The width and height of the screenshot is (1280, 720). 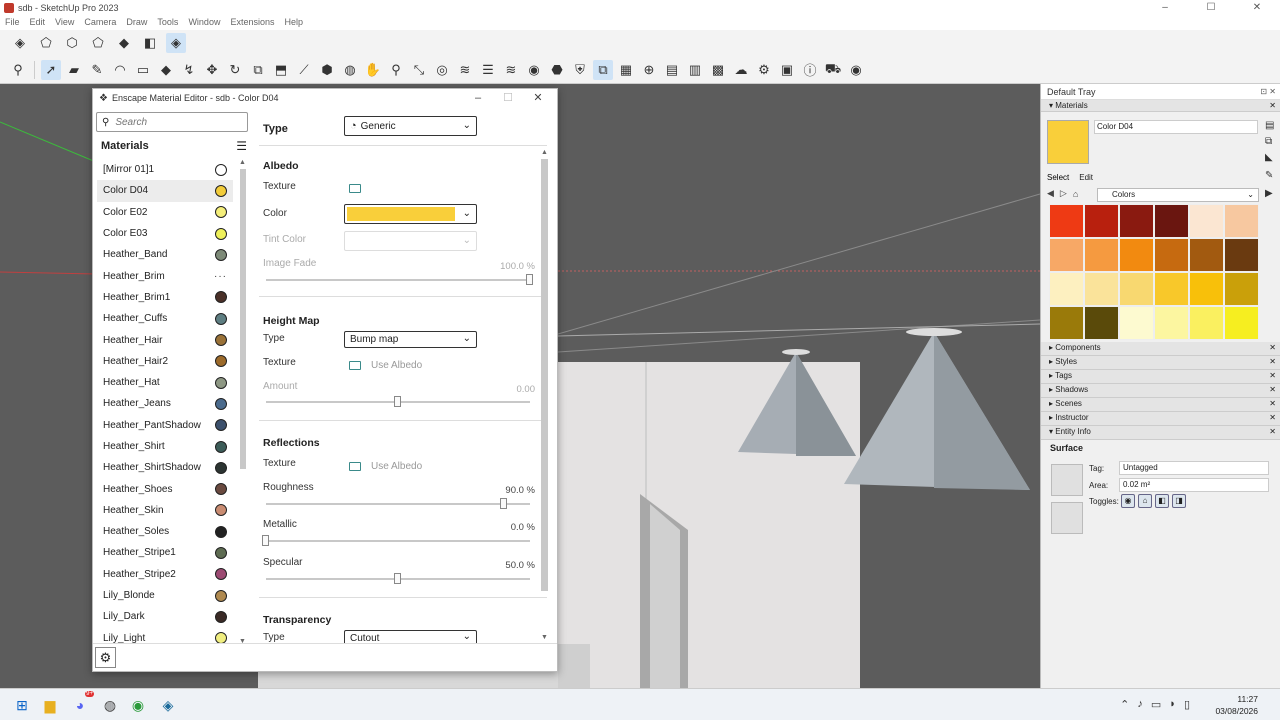 What do you see at coordinates (175, 122) in the screenshot?
I see `material-search-input` at bounding box center [175, 122].